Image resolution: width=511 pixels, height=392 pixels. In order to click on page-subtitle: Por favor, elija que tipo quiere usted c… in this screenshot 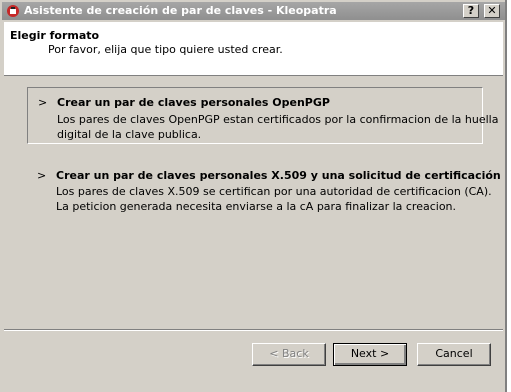, I will do `click(165, 49)`.